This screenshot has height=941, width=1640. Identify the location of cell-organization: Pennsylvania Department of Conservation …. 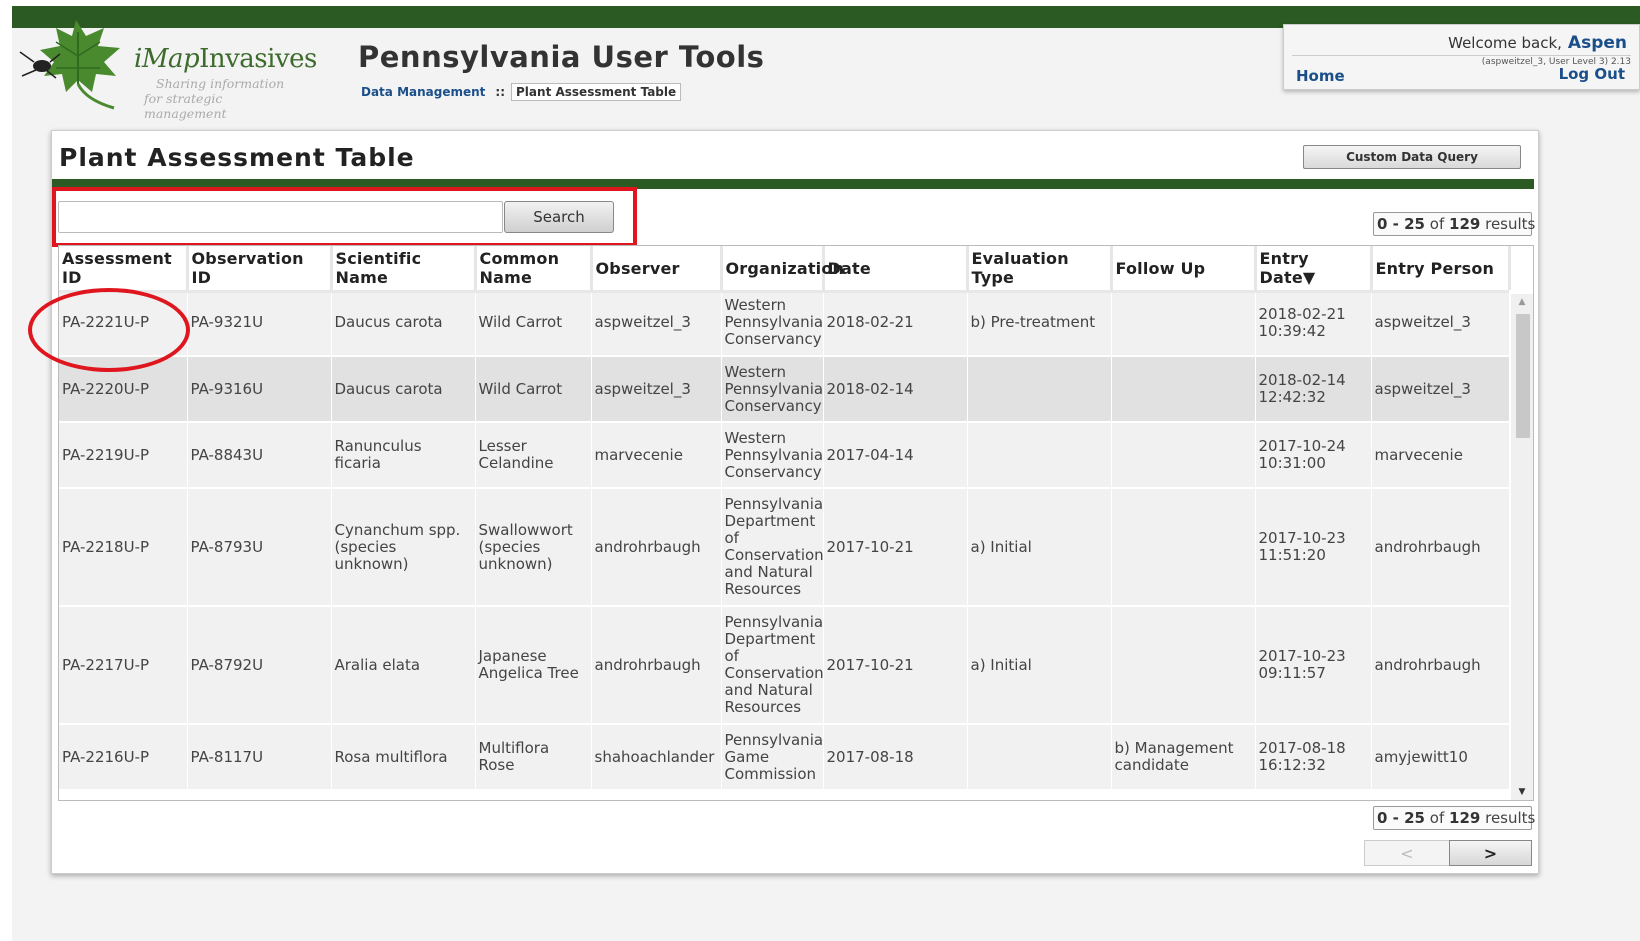
(772, 665).